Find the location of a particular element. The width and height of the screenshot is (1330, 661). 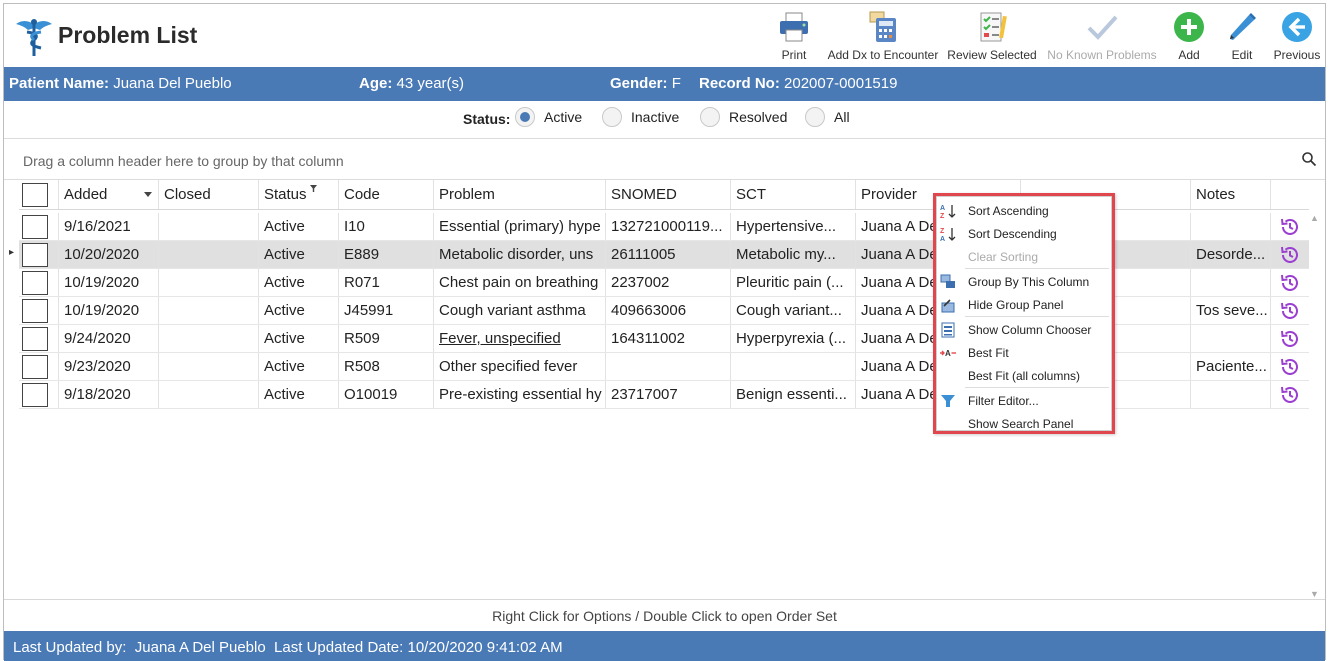

status-radio-active: Active is located at coordinates (548, 117).